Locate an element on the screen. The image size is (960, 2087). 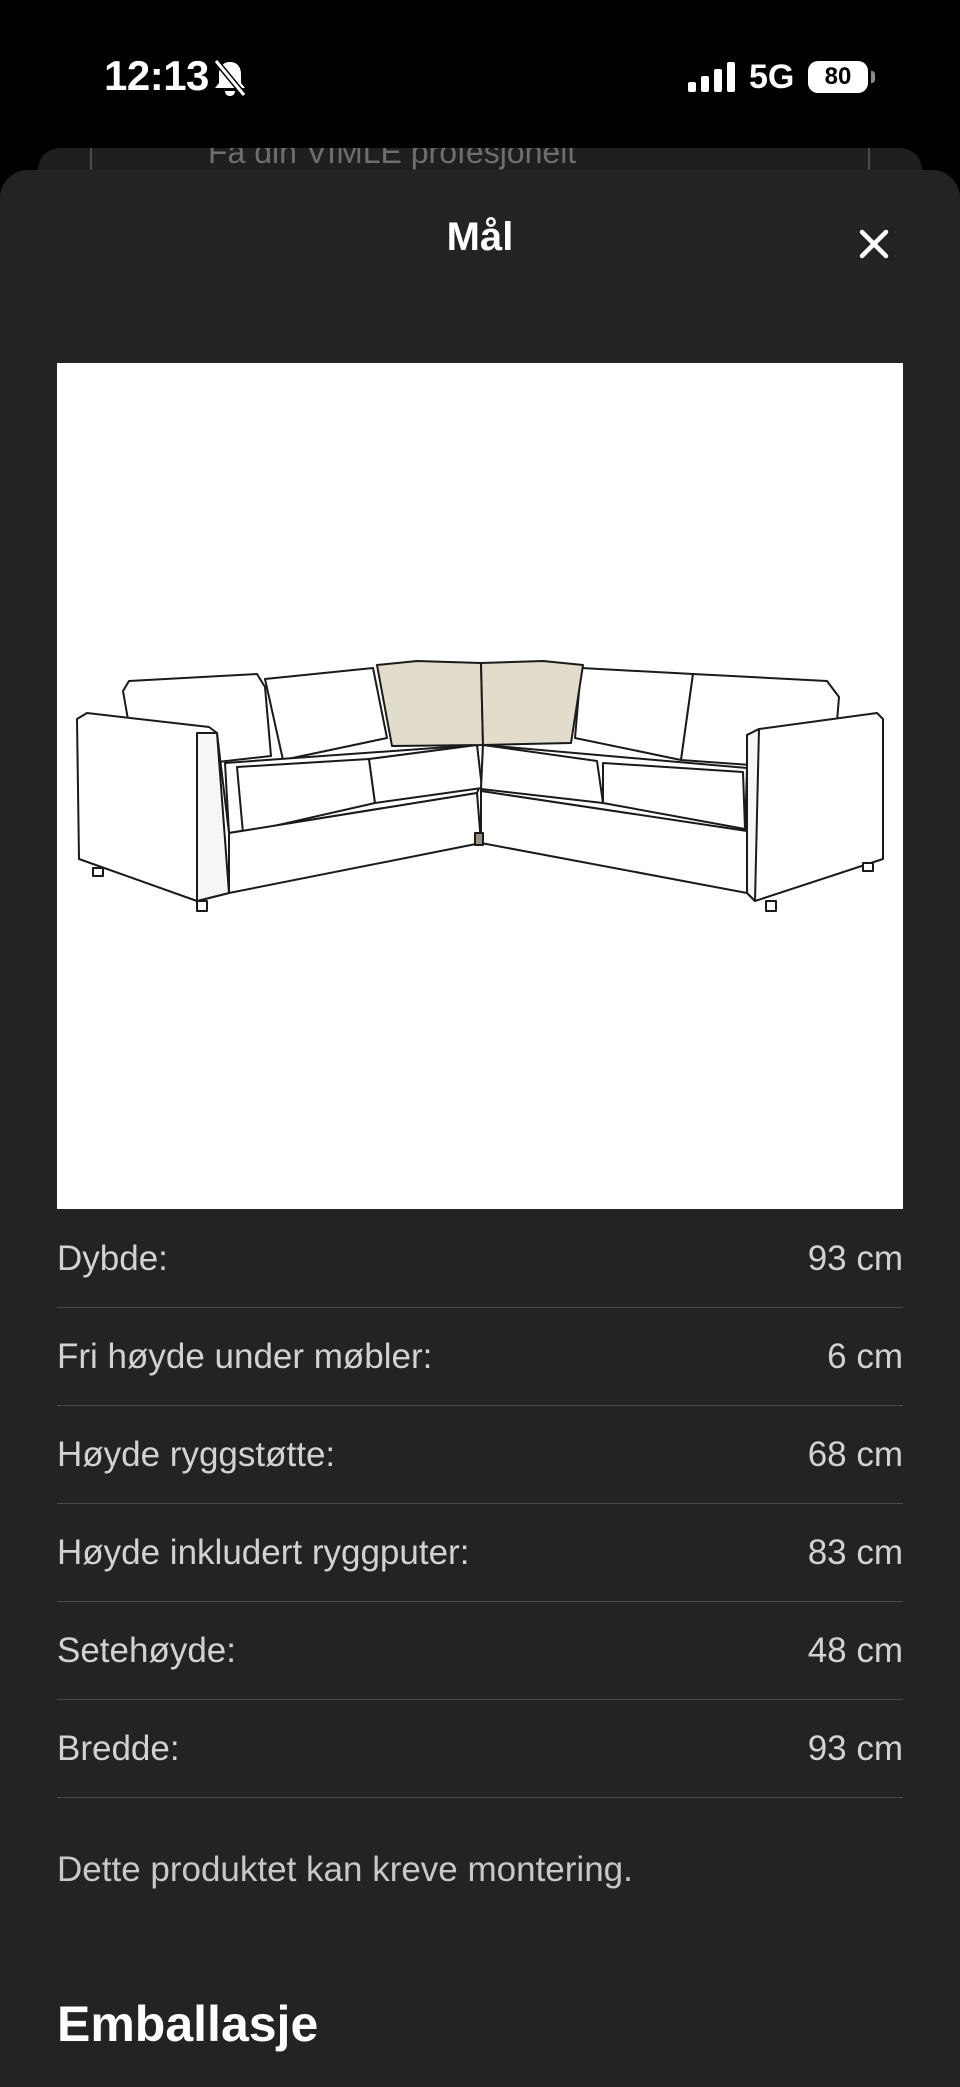
dimension-label: Dybde: is located at coordinates (112, 1258).